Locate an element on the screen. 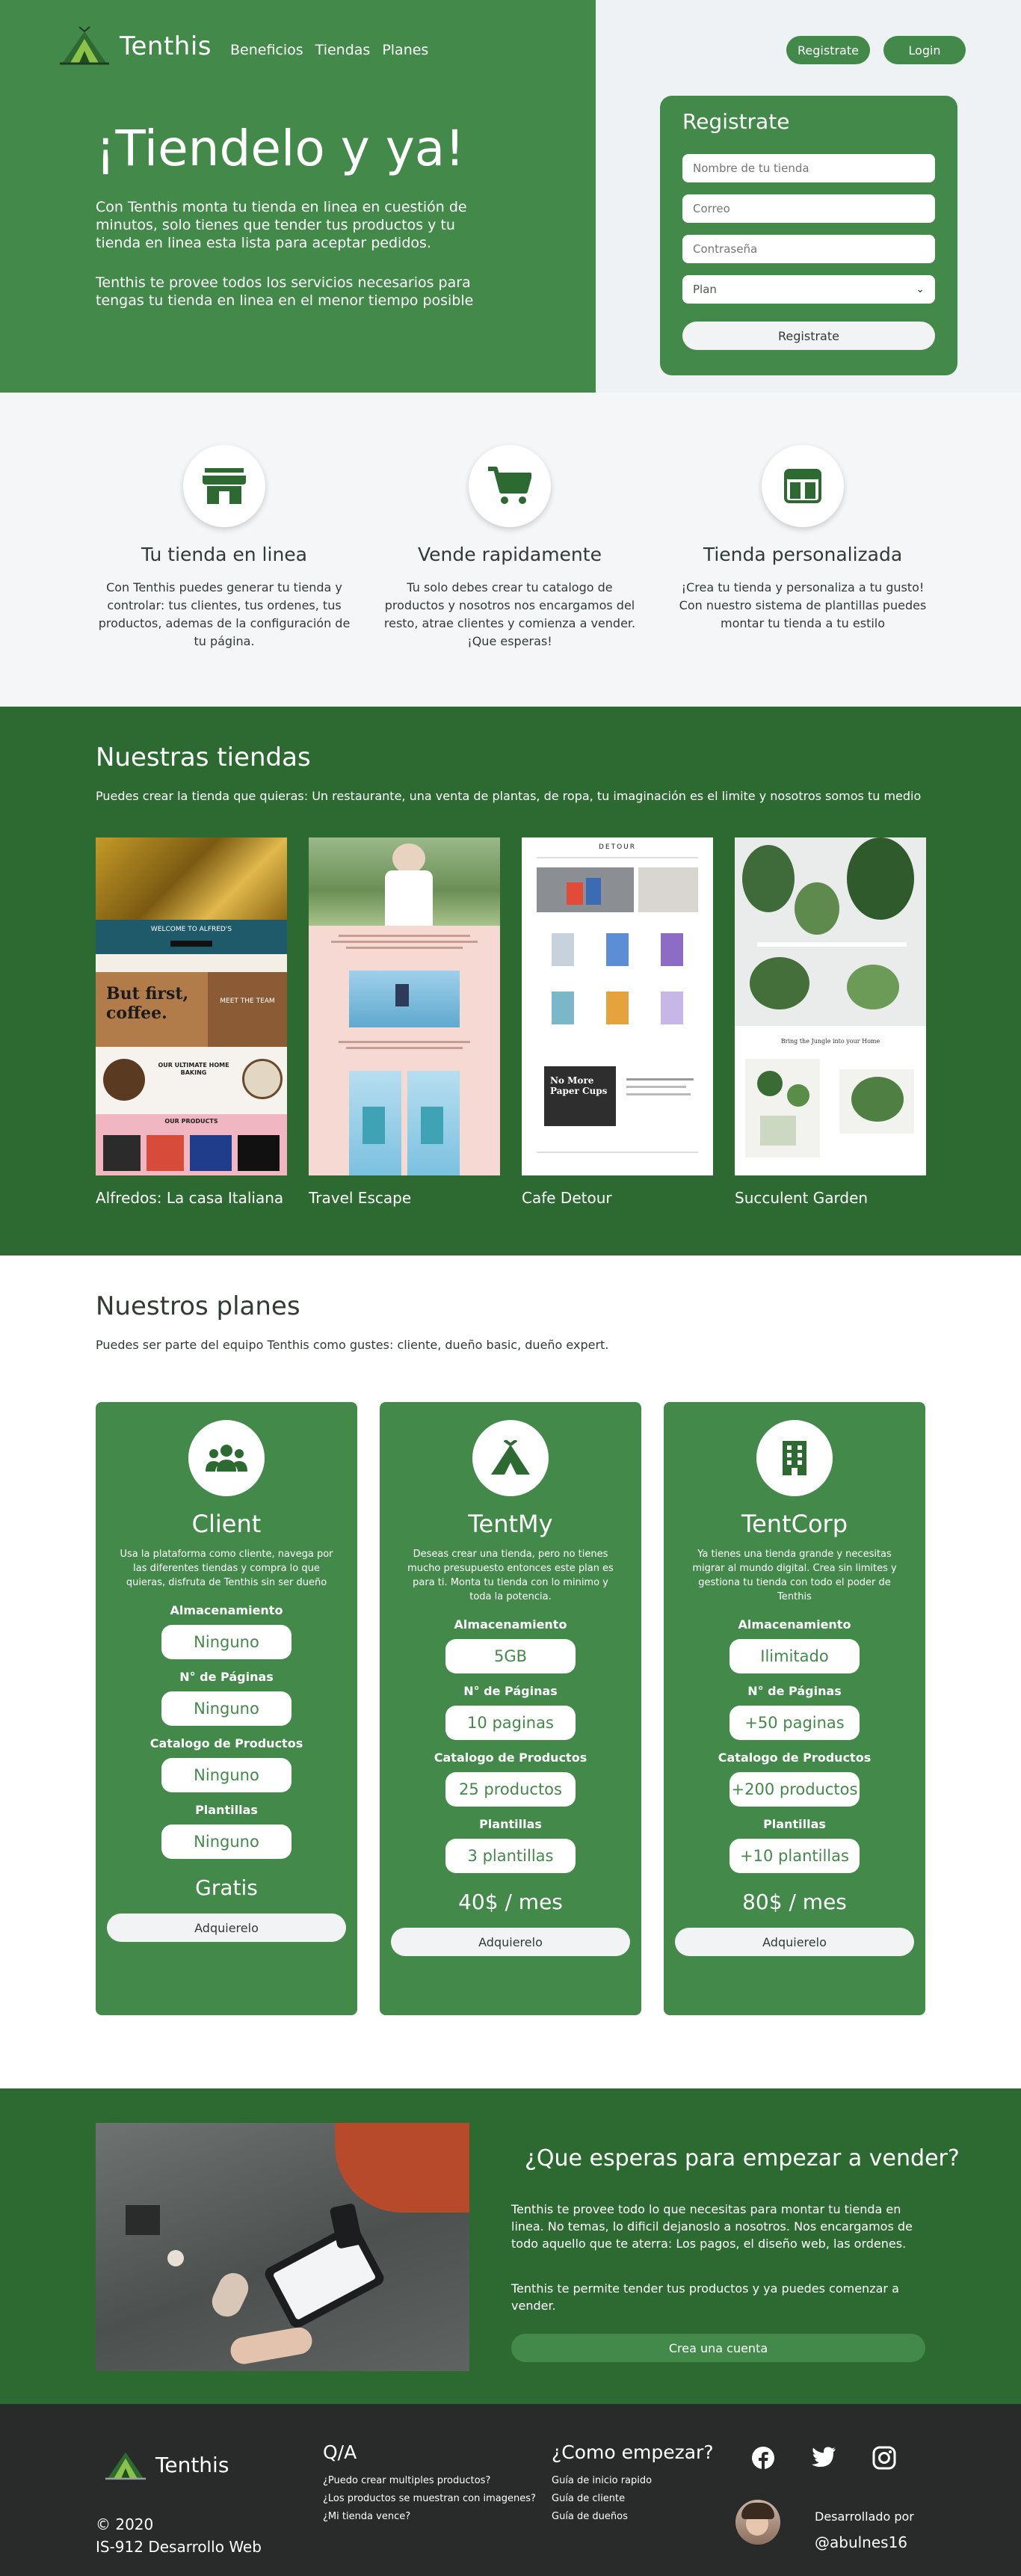 Image resolution: width=1021 pixels, height=2576 pixels. brand: Tenthis is located at coordinates (136, 46).